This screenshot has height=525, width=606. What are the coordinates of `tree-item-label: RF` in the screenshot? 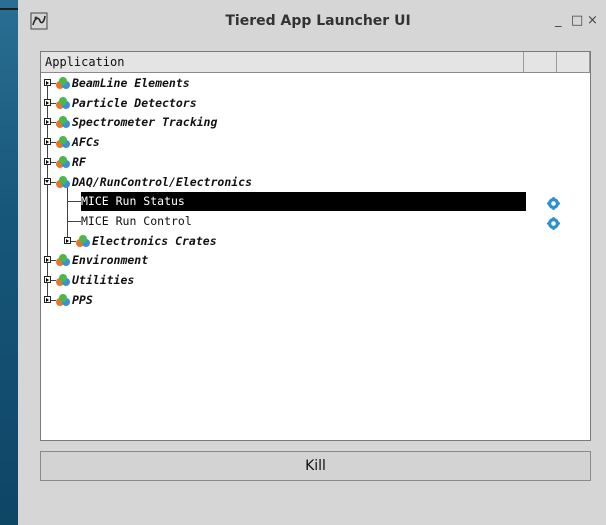 It's located at (79, 161).